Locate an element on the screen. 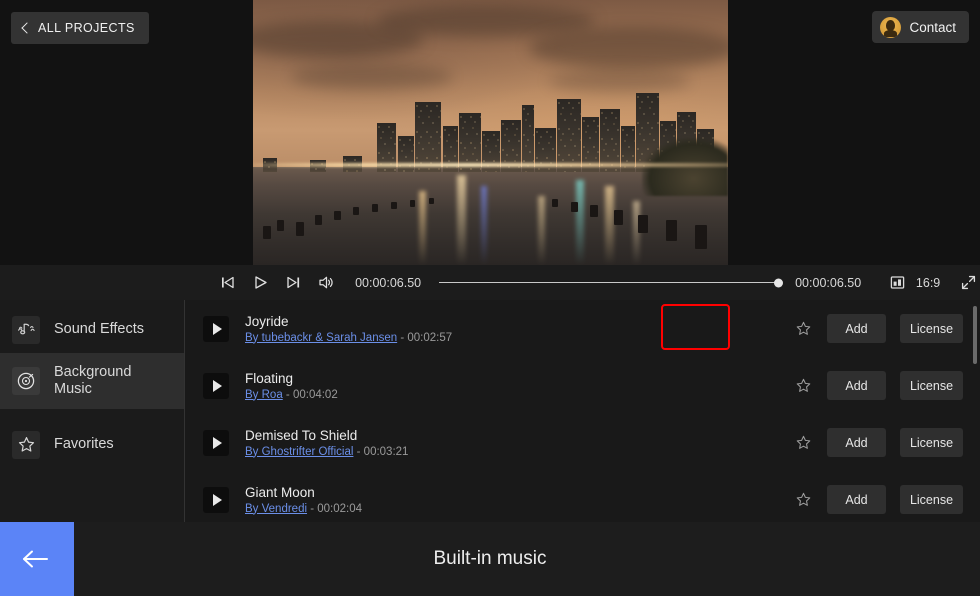 The image size is (980, 596). track-subtitle: By Roa - 00:04:02 is located at coordinates (517, 395).